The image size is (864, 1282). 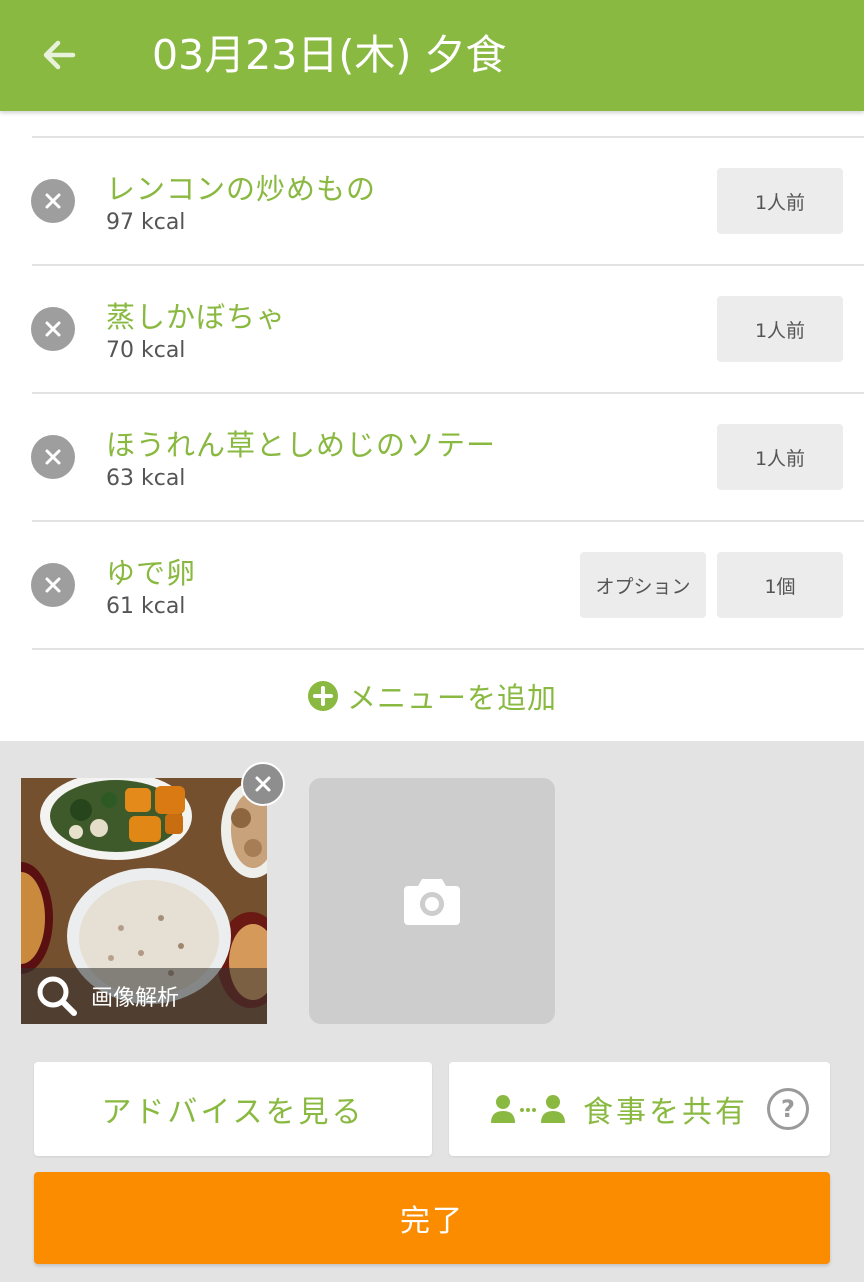 I want to click on list-item: 蒸しかぼちゃ 70 kcal 1人前, so click(x=432, y=329).